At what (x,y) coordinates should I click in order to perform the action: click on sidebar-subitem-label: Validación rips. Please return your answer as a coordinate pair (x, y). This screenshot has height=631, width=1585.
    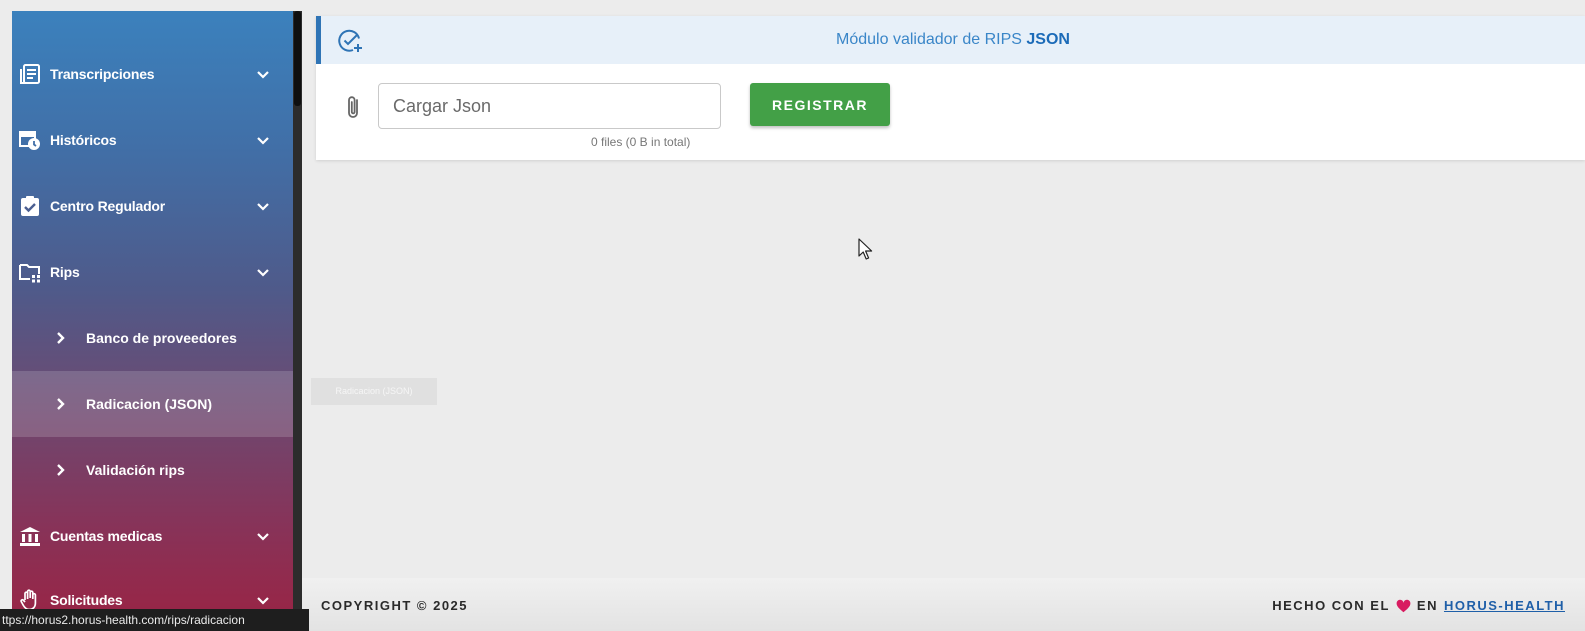
    Looking at the image, I should click on (135, 470).